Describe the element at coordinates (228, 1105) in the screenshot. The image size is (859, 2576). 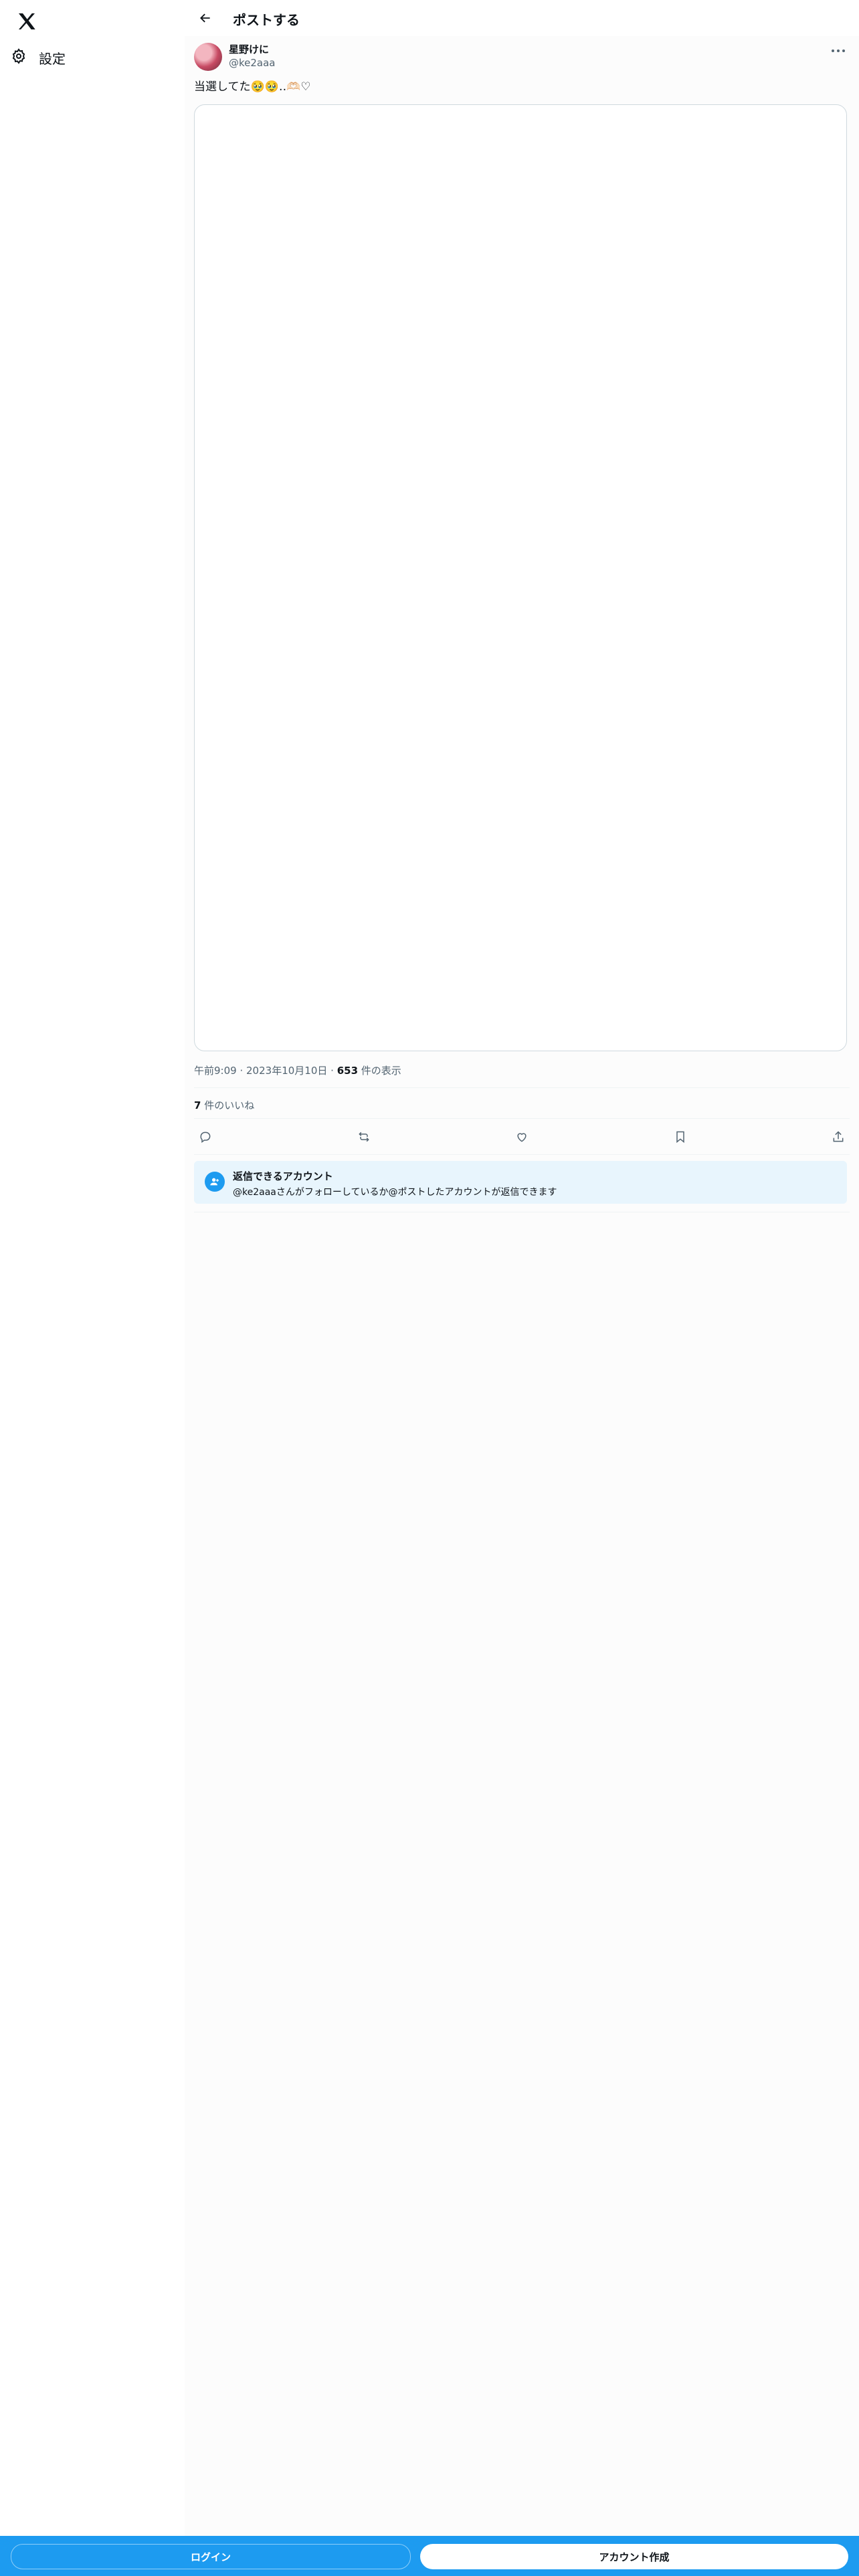
I see `likes-label: 件のいいね` at that location.